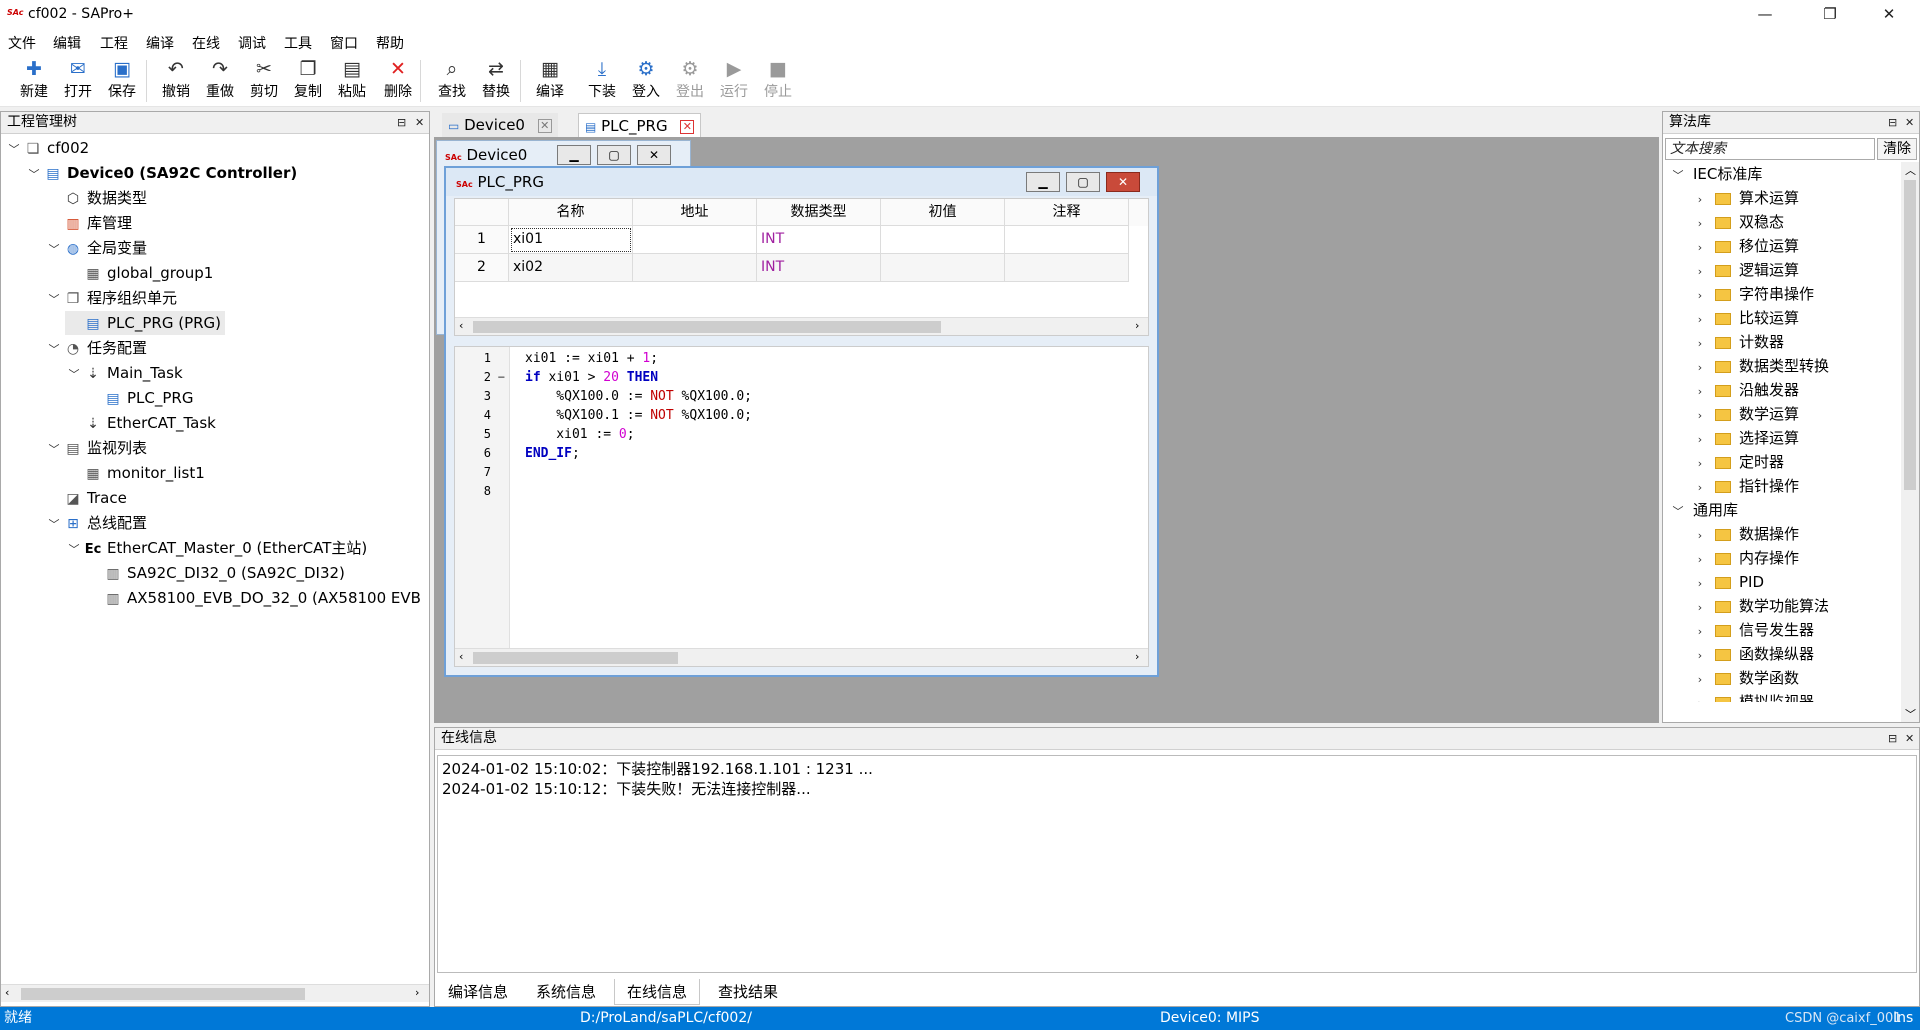  Describe the element at coordinates (161, 173) in the screenshot. I see `tree-item-2: ﹀ ▤ Device0 (SA92C Controller)` at that location.